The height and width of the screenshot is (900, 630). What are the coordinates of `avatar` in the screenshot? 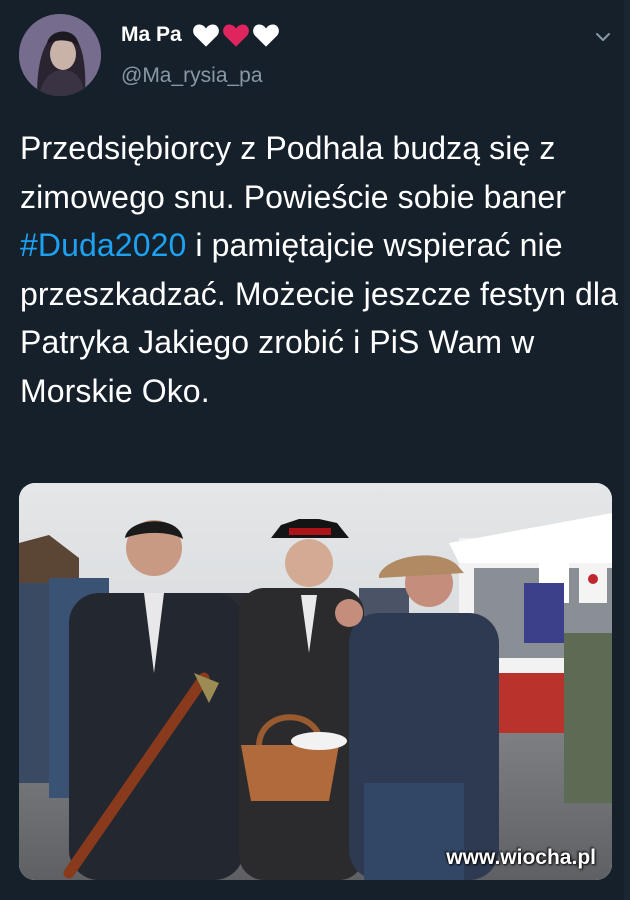 It's located at (60, 55).